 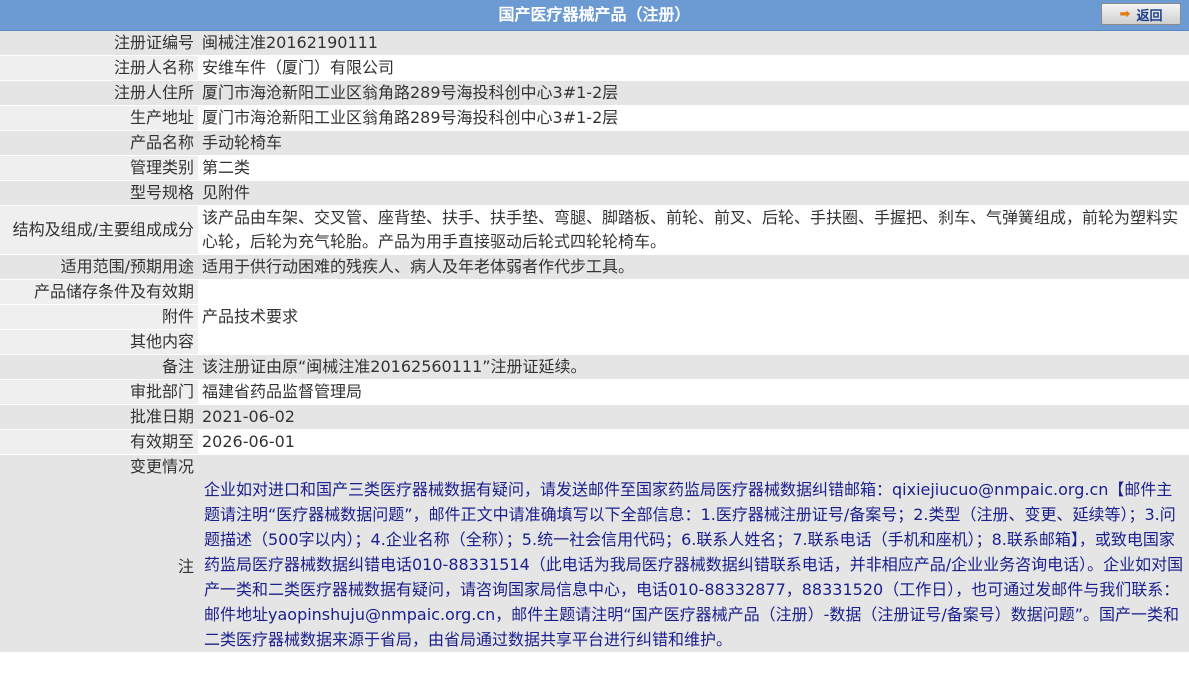 I want to click on table-row: 附件 产品技术要求, so click(x=594, y=317).